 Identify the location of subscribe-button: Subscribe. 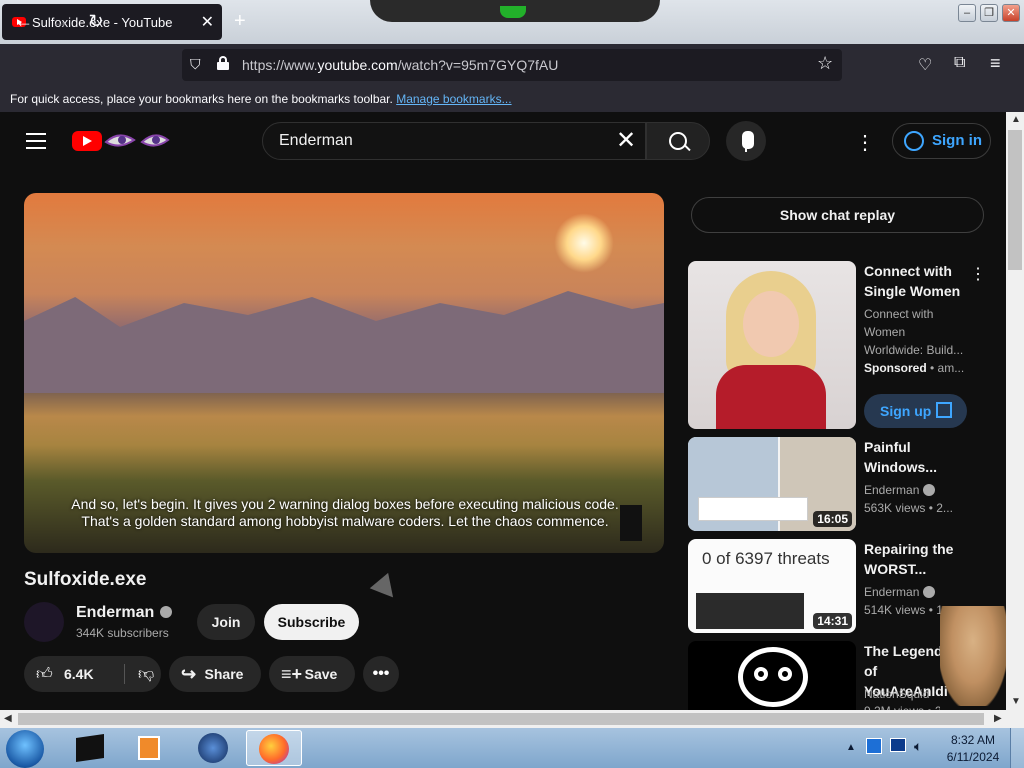
(311, 622).